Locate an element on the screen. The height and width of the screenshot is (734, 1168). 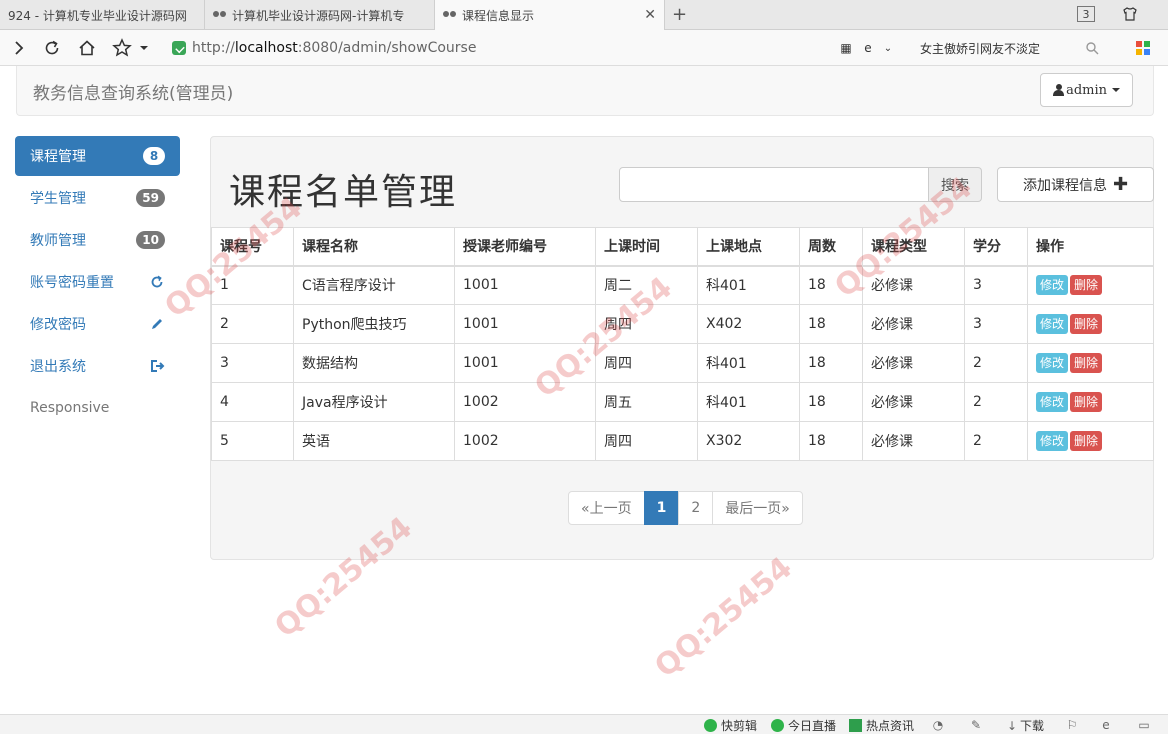
cell-course-id: 4 is located at coordinates (252, 402).